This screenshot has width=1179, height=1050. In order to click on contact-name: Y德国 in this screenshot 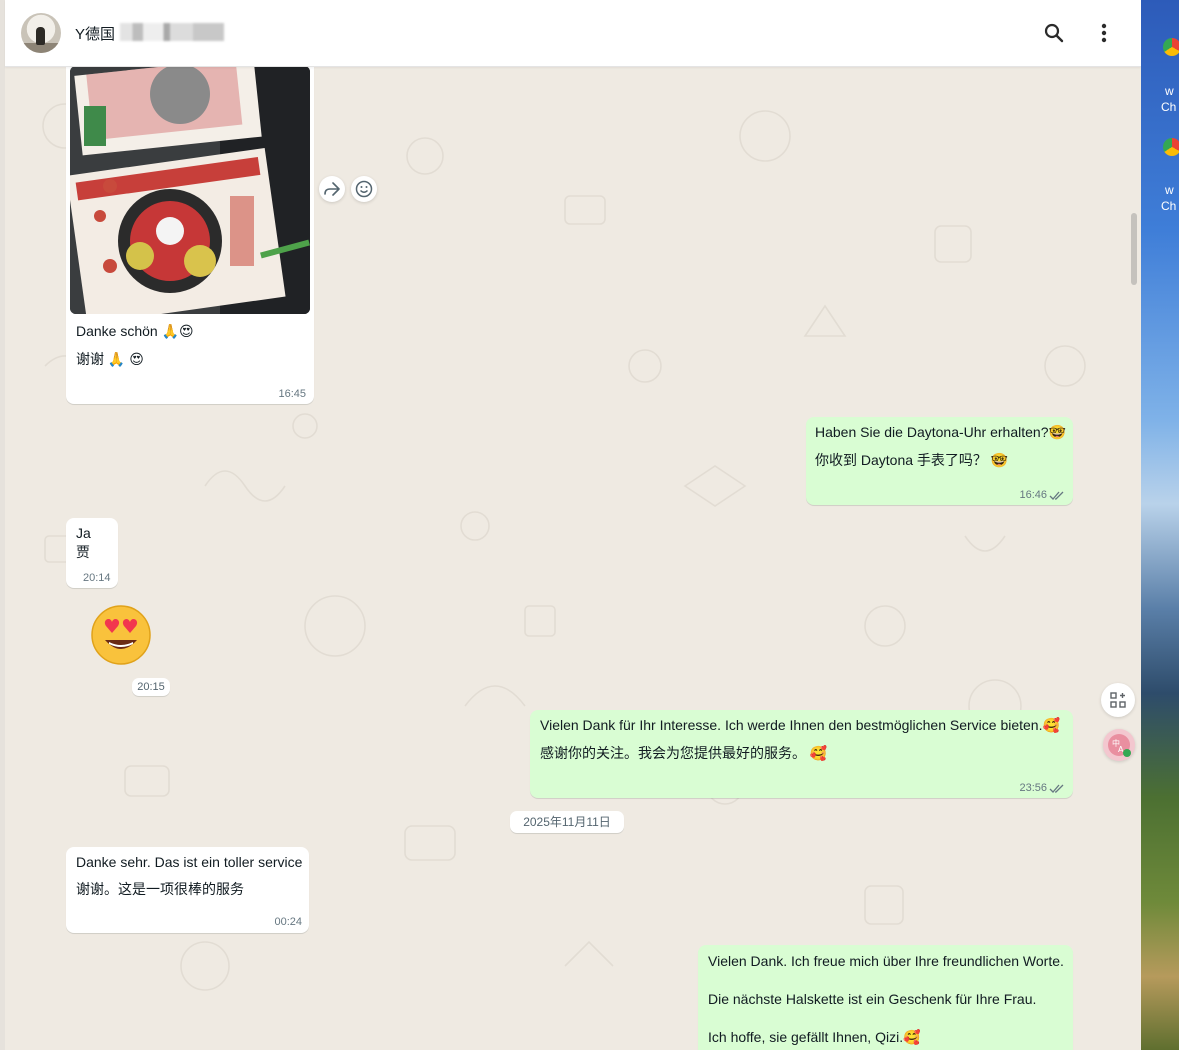, I will do `click(95, 33)`.